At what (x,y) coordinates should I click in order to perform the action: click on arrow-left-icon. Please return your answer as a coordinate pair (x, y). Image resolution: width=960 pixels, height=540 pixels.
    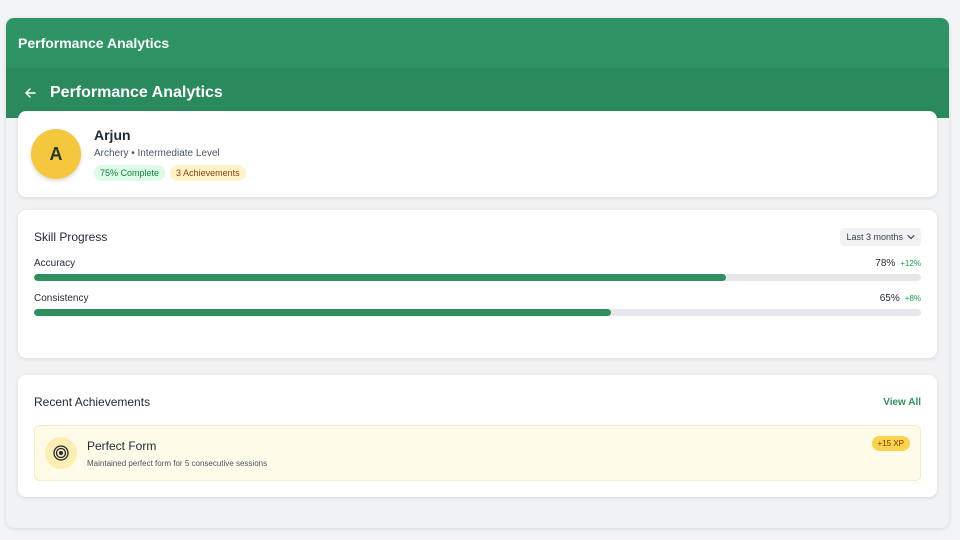
    Looking at the image, I should click on (30, 93).